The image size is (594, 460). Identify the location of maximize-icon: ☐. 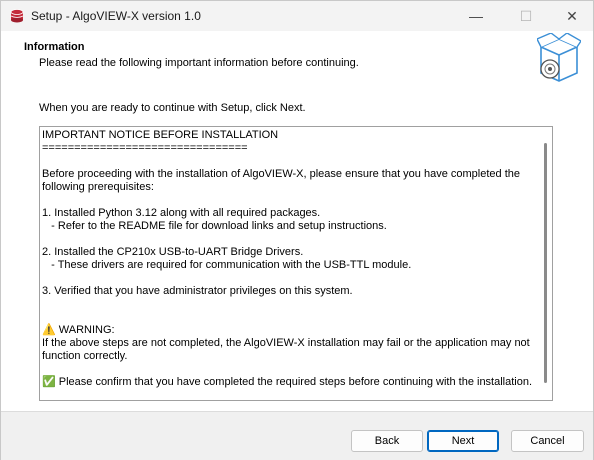
(526, 15).